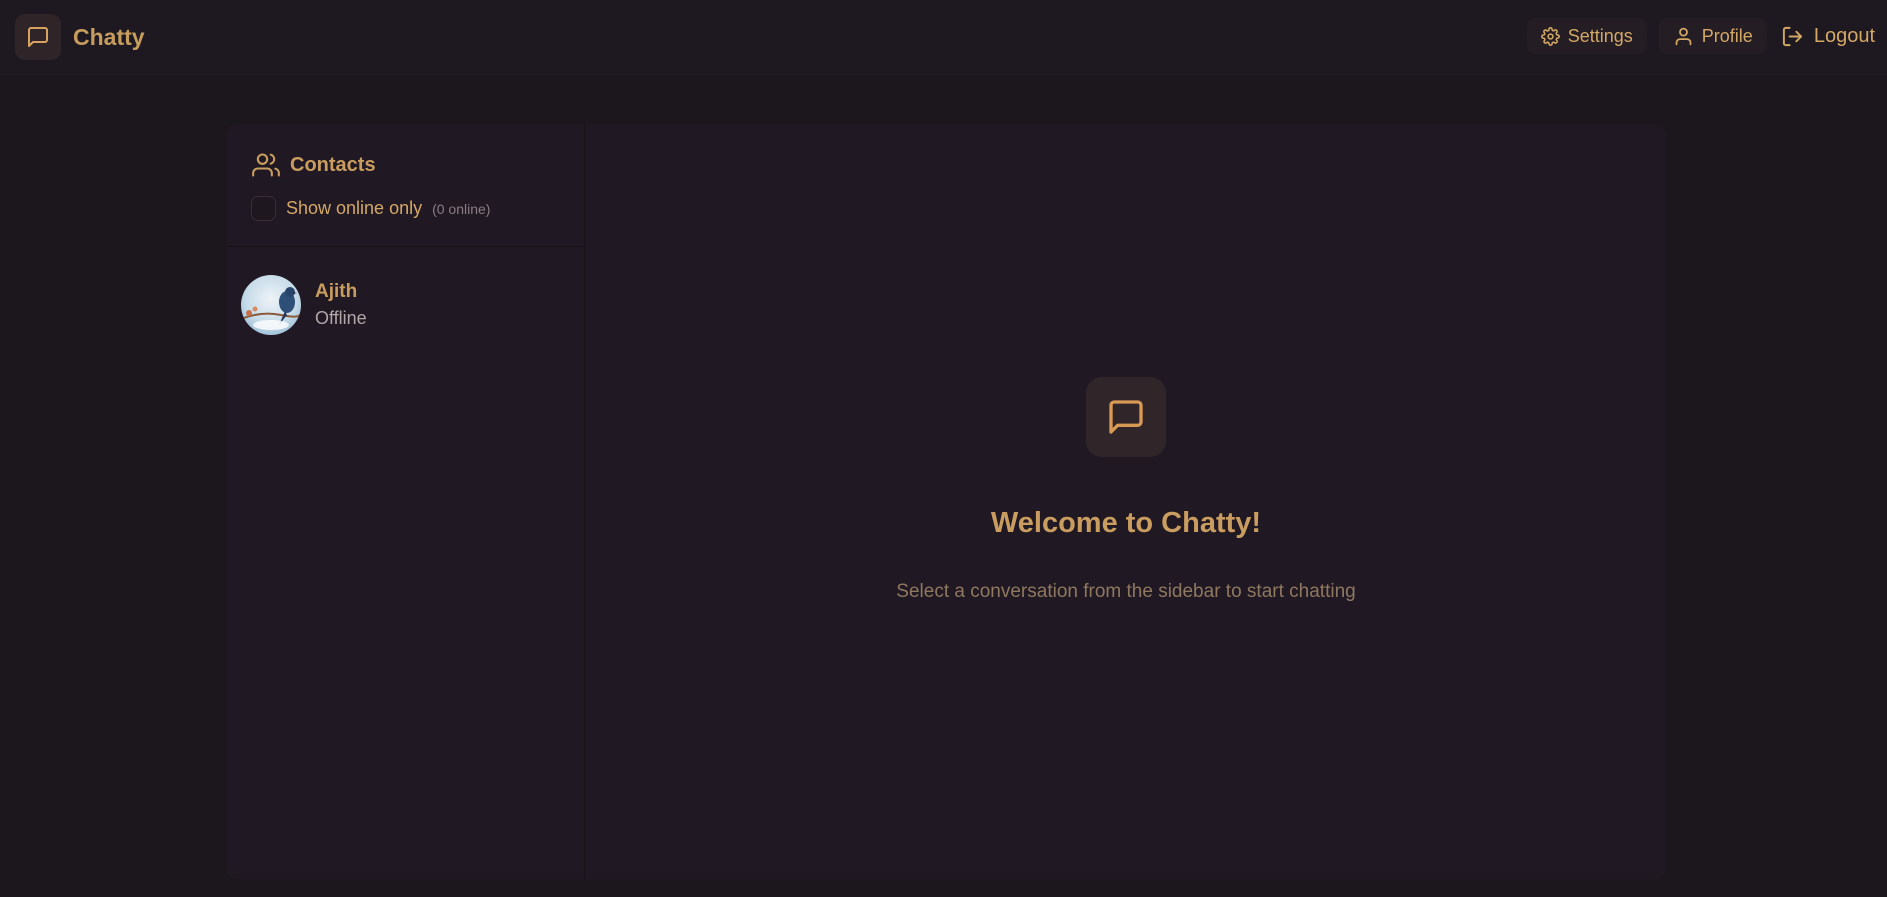  I want to click on profile-label: Profile, so click(1727, 35).